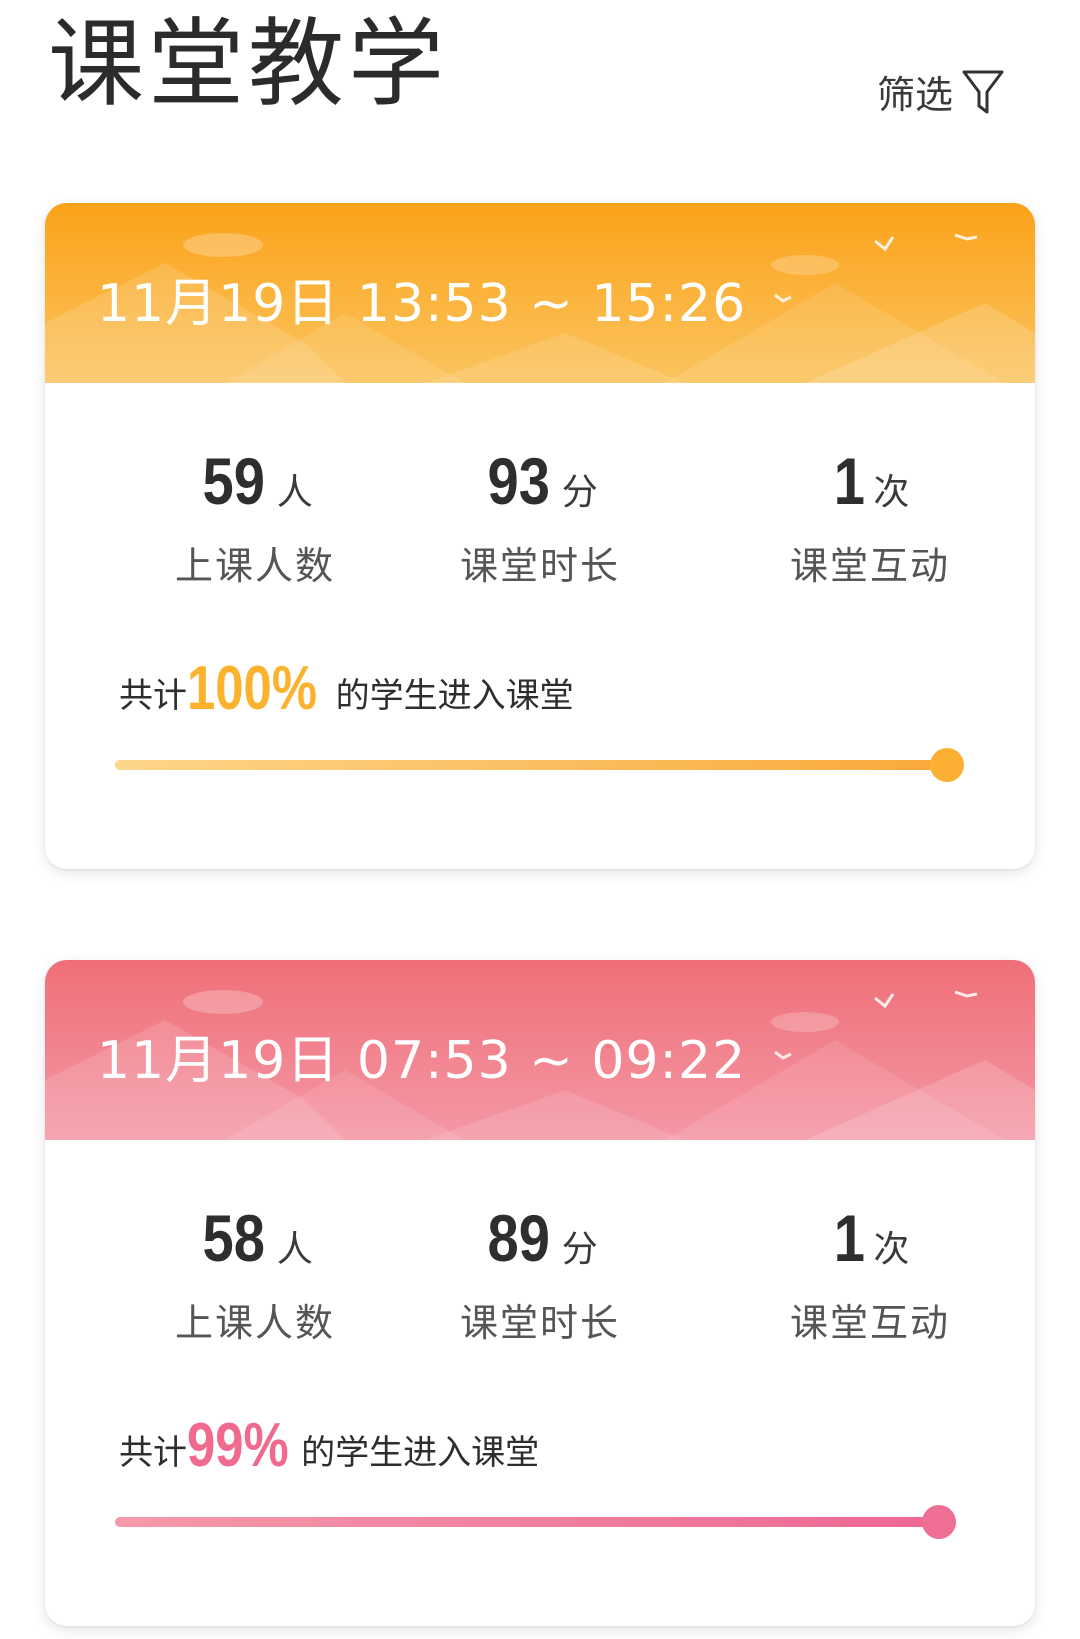  What do you see at coordinates (422, 304) in the screenshot?
I see `session-time-range: 11月19日 13:53 ~ 15:26` at bounding box center [422, 304].